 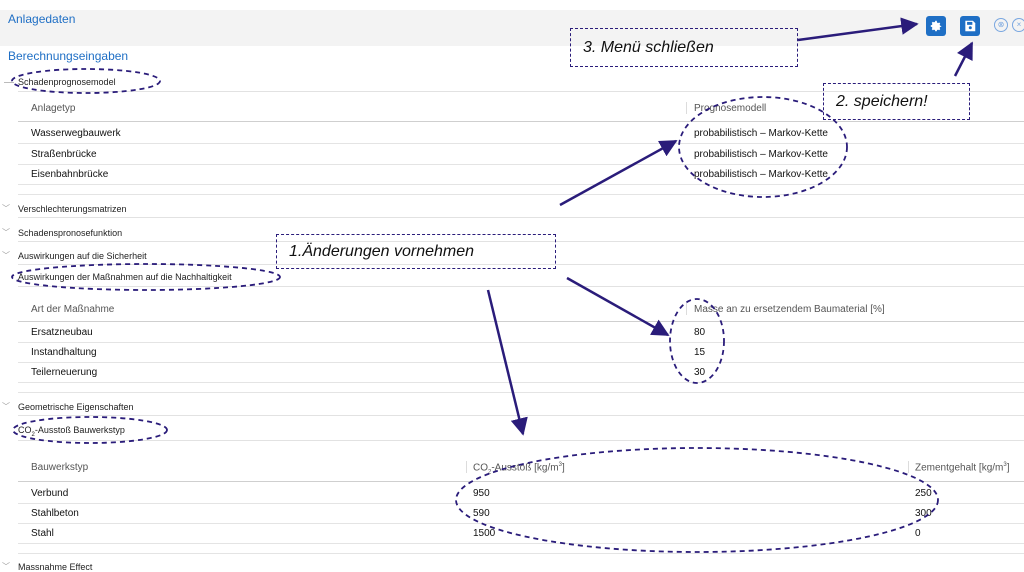 I want to click on section-co2-ausstoss: CO2-Ausstoß Bauwerkstyp, so click(x=71, y=431).